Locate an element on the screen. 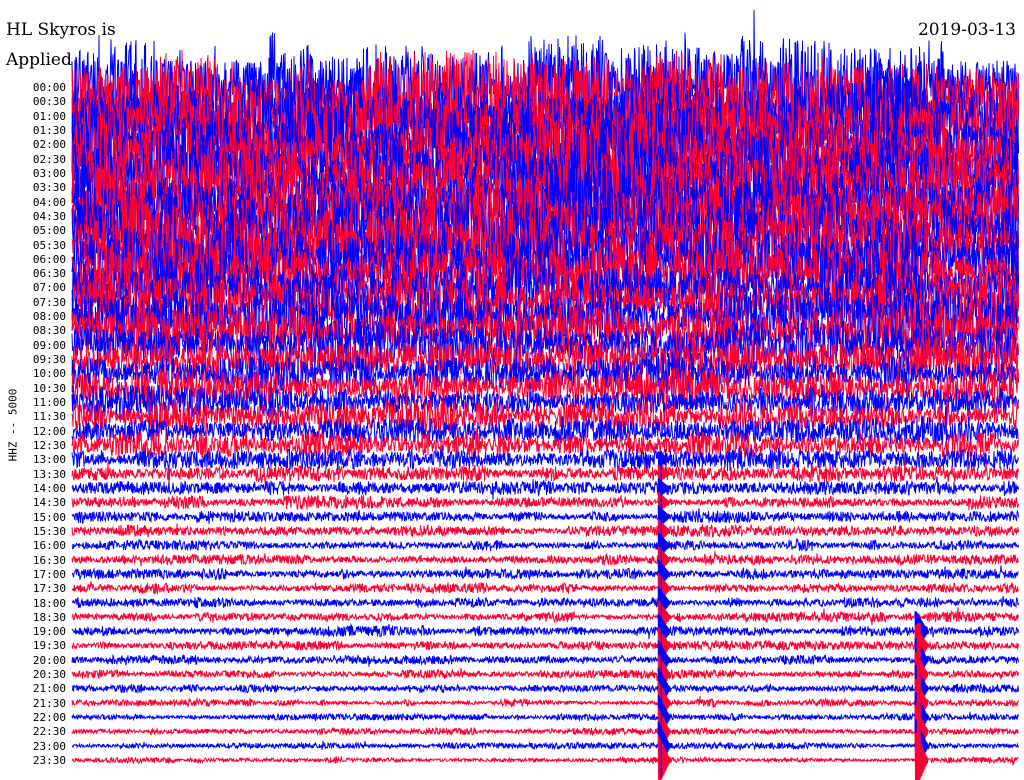  time-tick-label: 22:00 is located at coordinates (49, 718).